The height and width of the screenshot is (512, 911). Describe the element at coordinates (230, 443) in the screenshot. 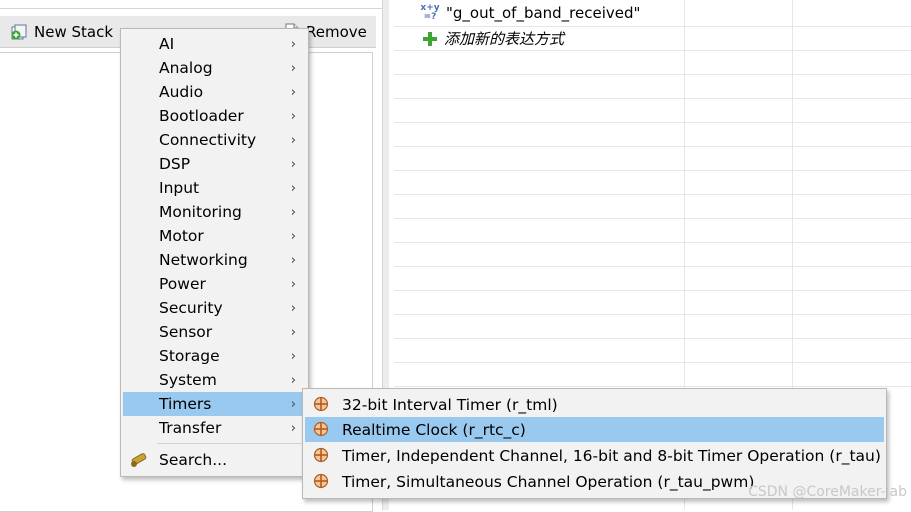

I see `menu-separator` at that location.